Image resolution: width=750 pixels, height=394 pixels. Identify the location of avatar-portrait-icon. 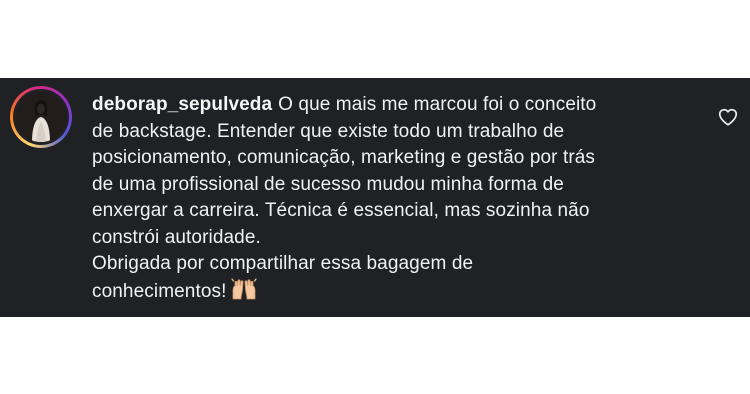
(41, 117).